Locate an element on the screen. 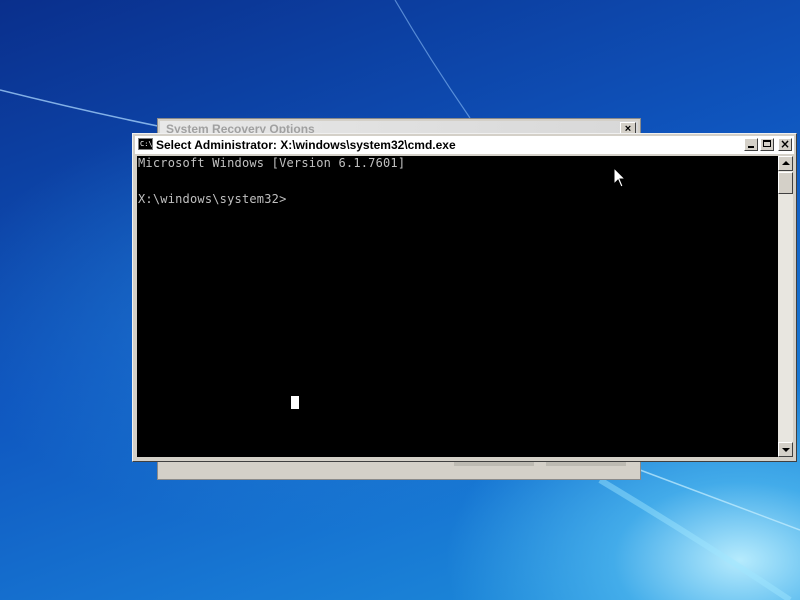 The width and height of the screenshot is (800, 600). scroll-up-button is located at coordinates (785, 163).